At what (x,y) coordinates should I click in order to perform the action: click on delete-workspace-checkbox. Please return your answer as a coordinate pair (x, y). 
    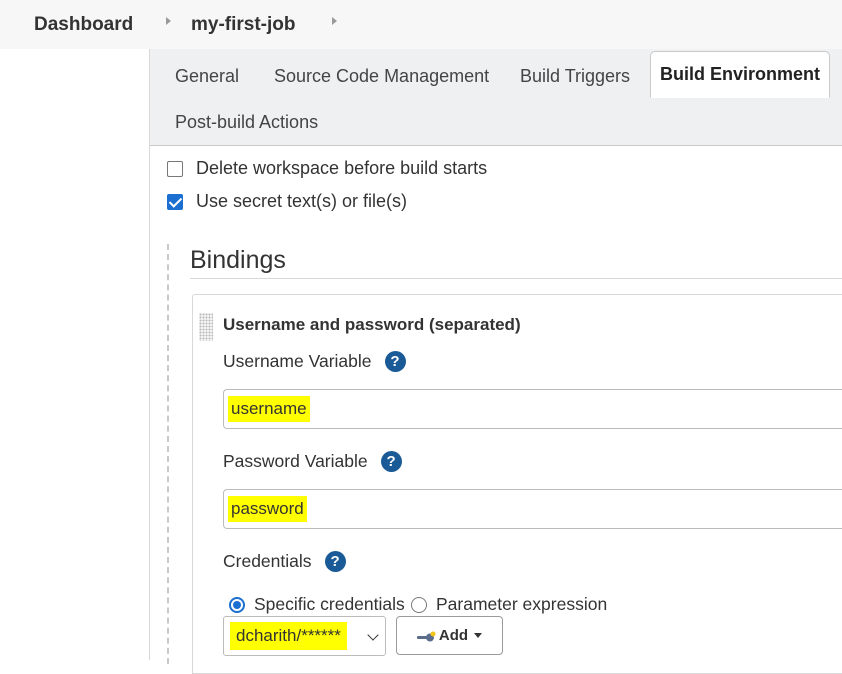
    Looking at the image, I should click on (175, 168).